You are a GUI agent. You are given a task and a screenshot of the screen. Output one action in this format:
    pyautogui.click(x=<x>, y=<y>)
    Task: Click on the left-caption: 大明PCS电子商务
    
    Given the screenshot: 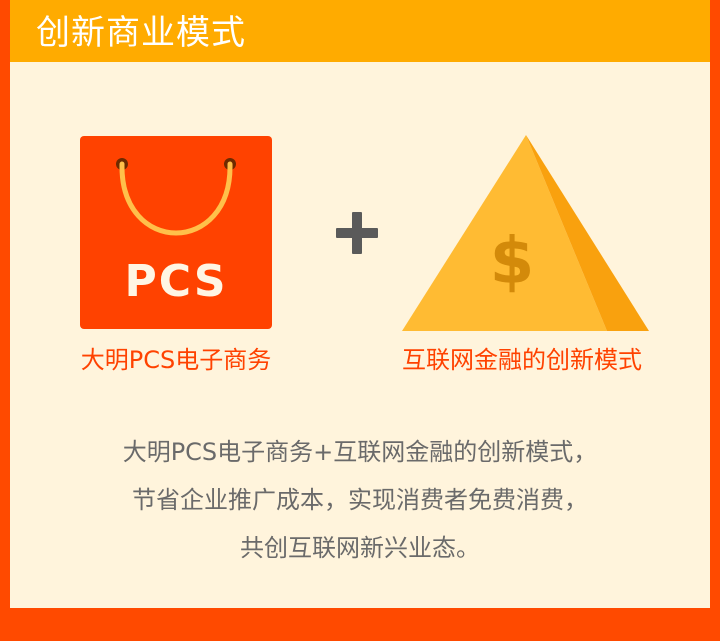 What is the action you would take?
    pyautogui.click(x=176, y=360)
    